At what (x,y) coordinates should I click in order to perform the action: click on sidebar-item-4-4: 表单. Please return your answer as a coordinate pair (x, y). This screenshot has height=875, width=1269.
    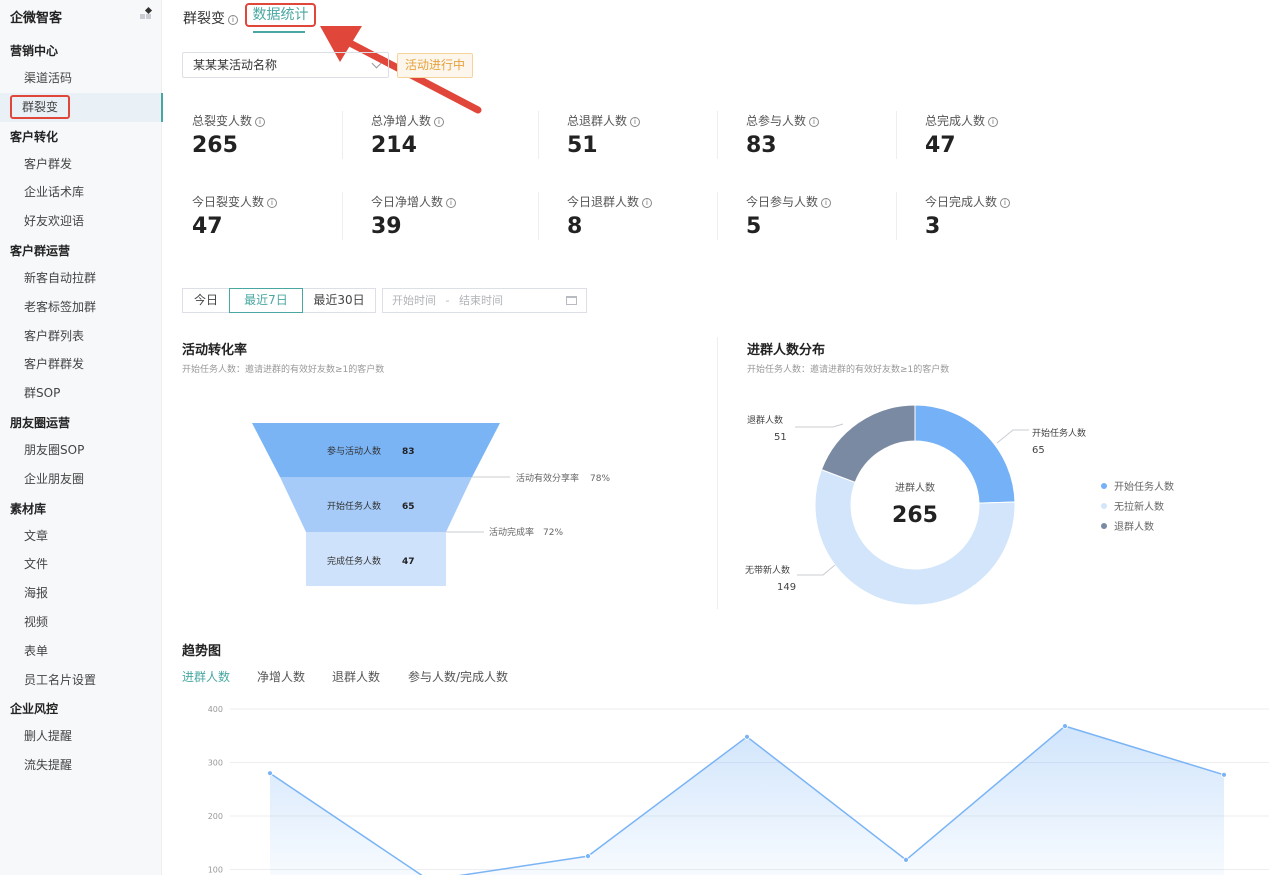
    Looking at the image, I should click on (81, 651).